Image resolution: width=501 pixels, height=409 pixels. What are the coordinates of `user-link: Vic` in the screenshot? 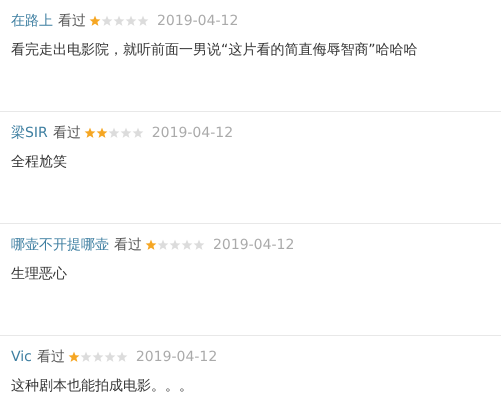 It's located at (21, 357).